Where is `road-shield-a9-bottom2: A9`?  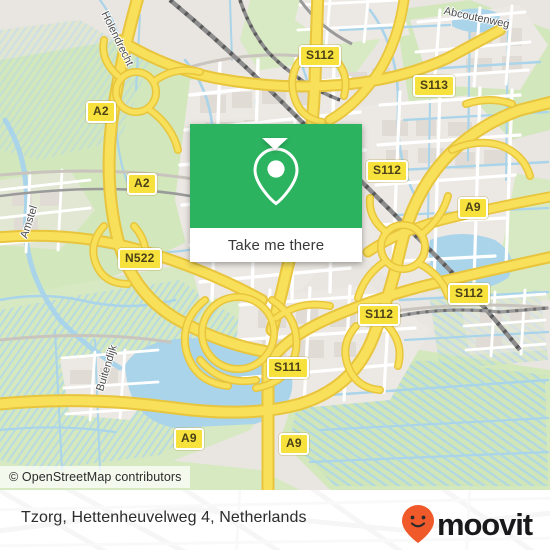
road-shield-a9-bottom2: A9 is located at coordinates (294, 444).